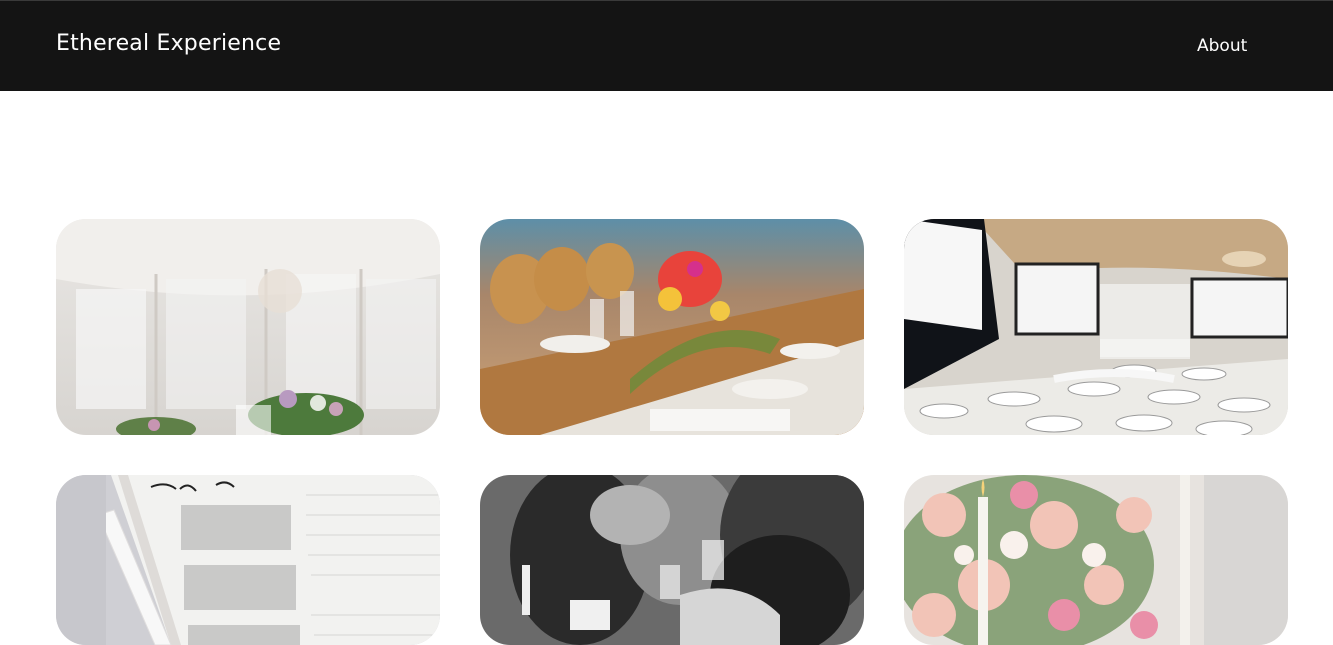 This screenshot has width=1333, height=645. Describe the element at coordinates (666, 45) in the screenshot. I see `top-navbar: Ethereal Experience About` at that location.